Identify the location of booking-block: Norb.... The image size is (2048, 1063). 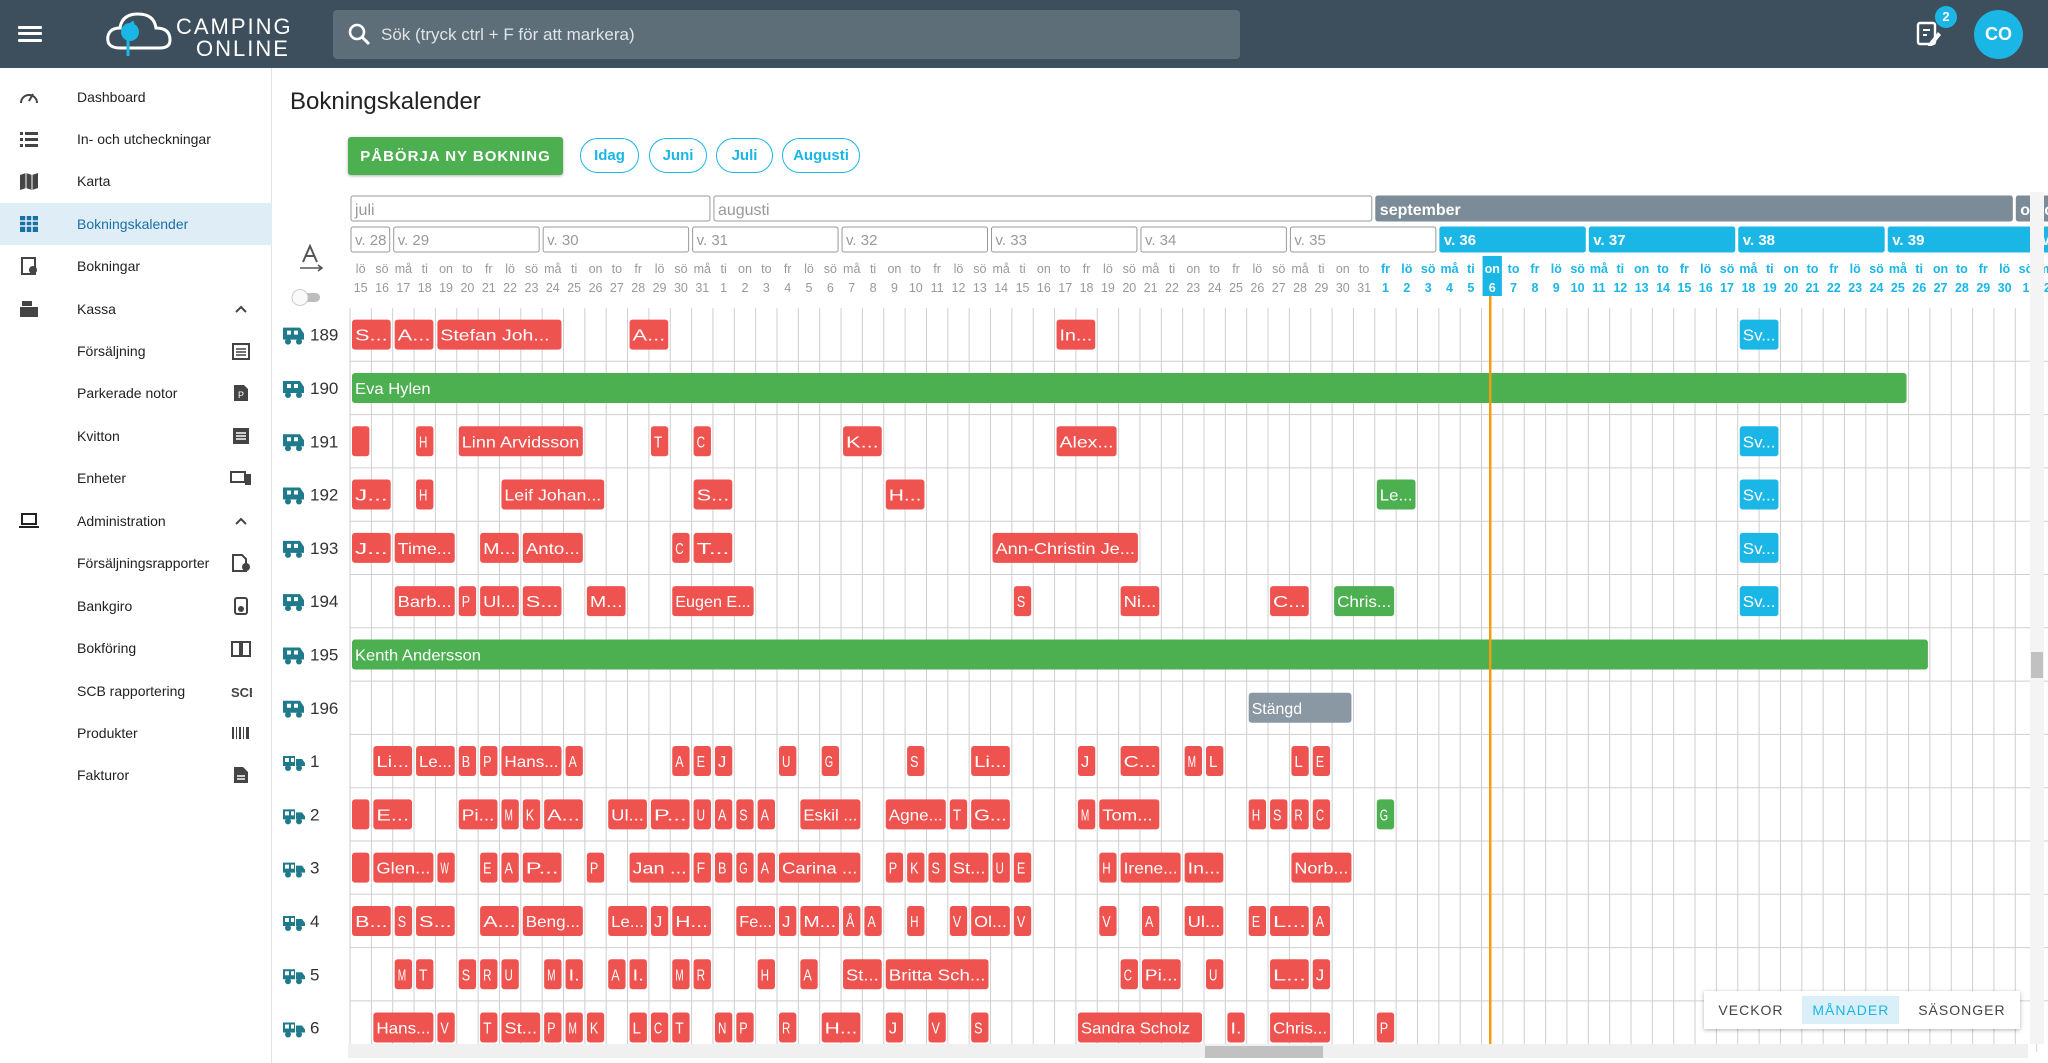
(1321, 867).